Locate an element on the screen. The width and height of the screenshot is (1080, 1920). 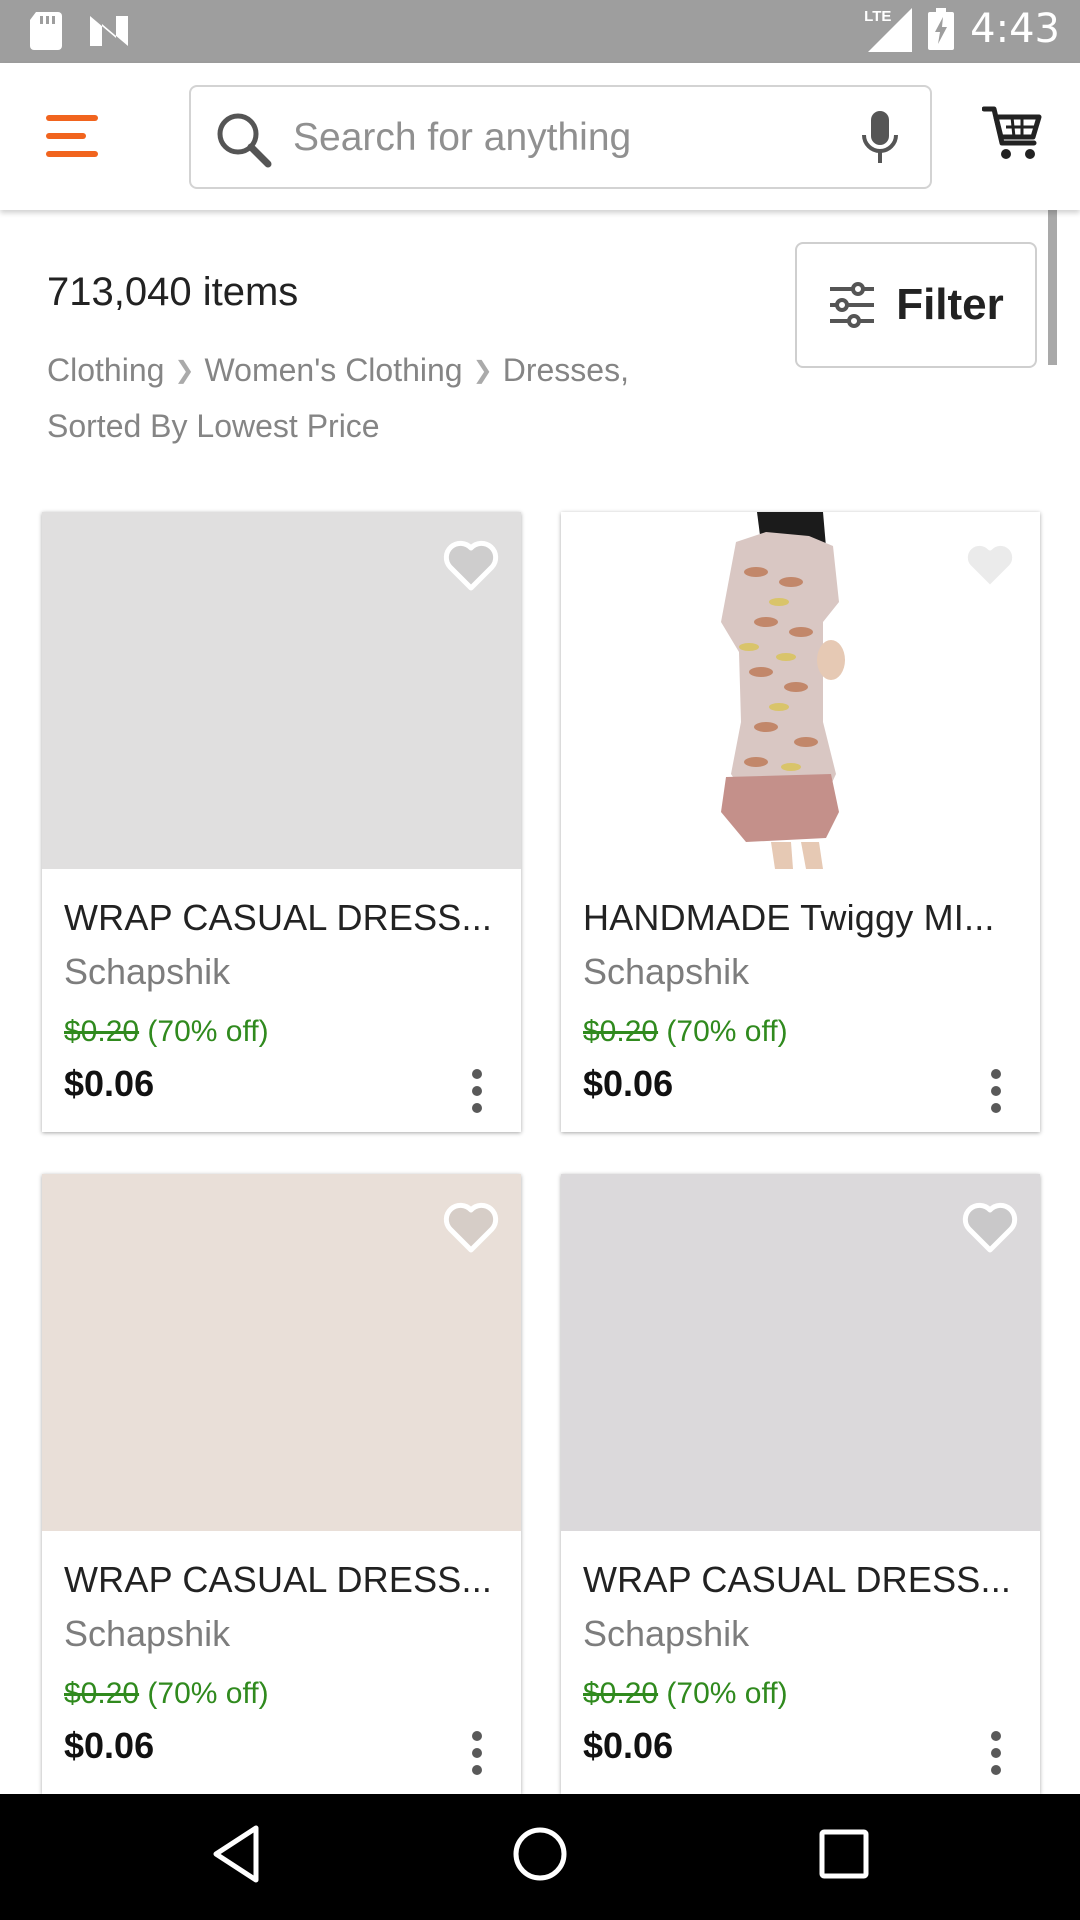
search-bar is located at coordinates (560, 137).